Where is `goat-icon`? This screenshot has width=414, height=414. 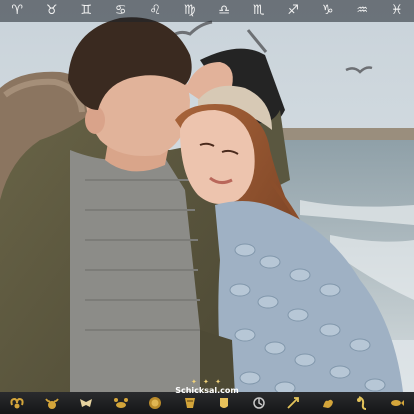
goat-icon is located at coordinates (328, 403).